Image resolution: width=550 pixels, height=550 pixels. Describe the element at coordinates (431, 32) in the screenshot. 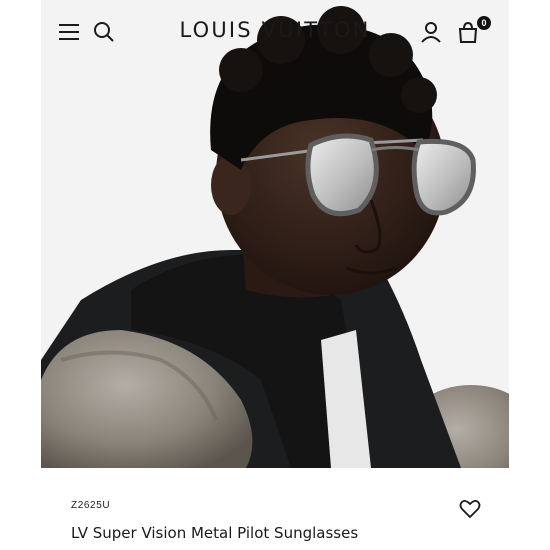

I see `account-icon` at that location.